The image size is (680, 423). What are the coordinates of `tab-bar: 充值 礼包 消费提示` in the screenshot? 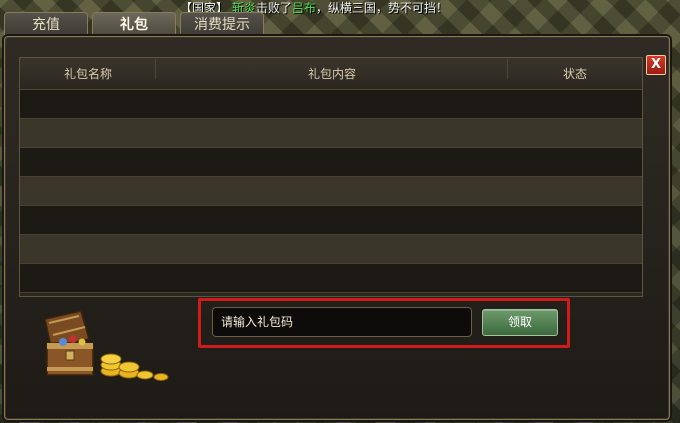 It's located at (136, 25).